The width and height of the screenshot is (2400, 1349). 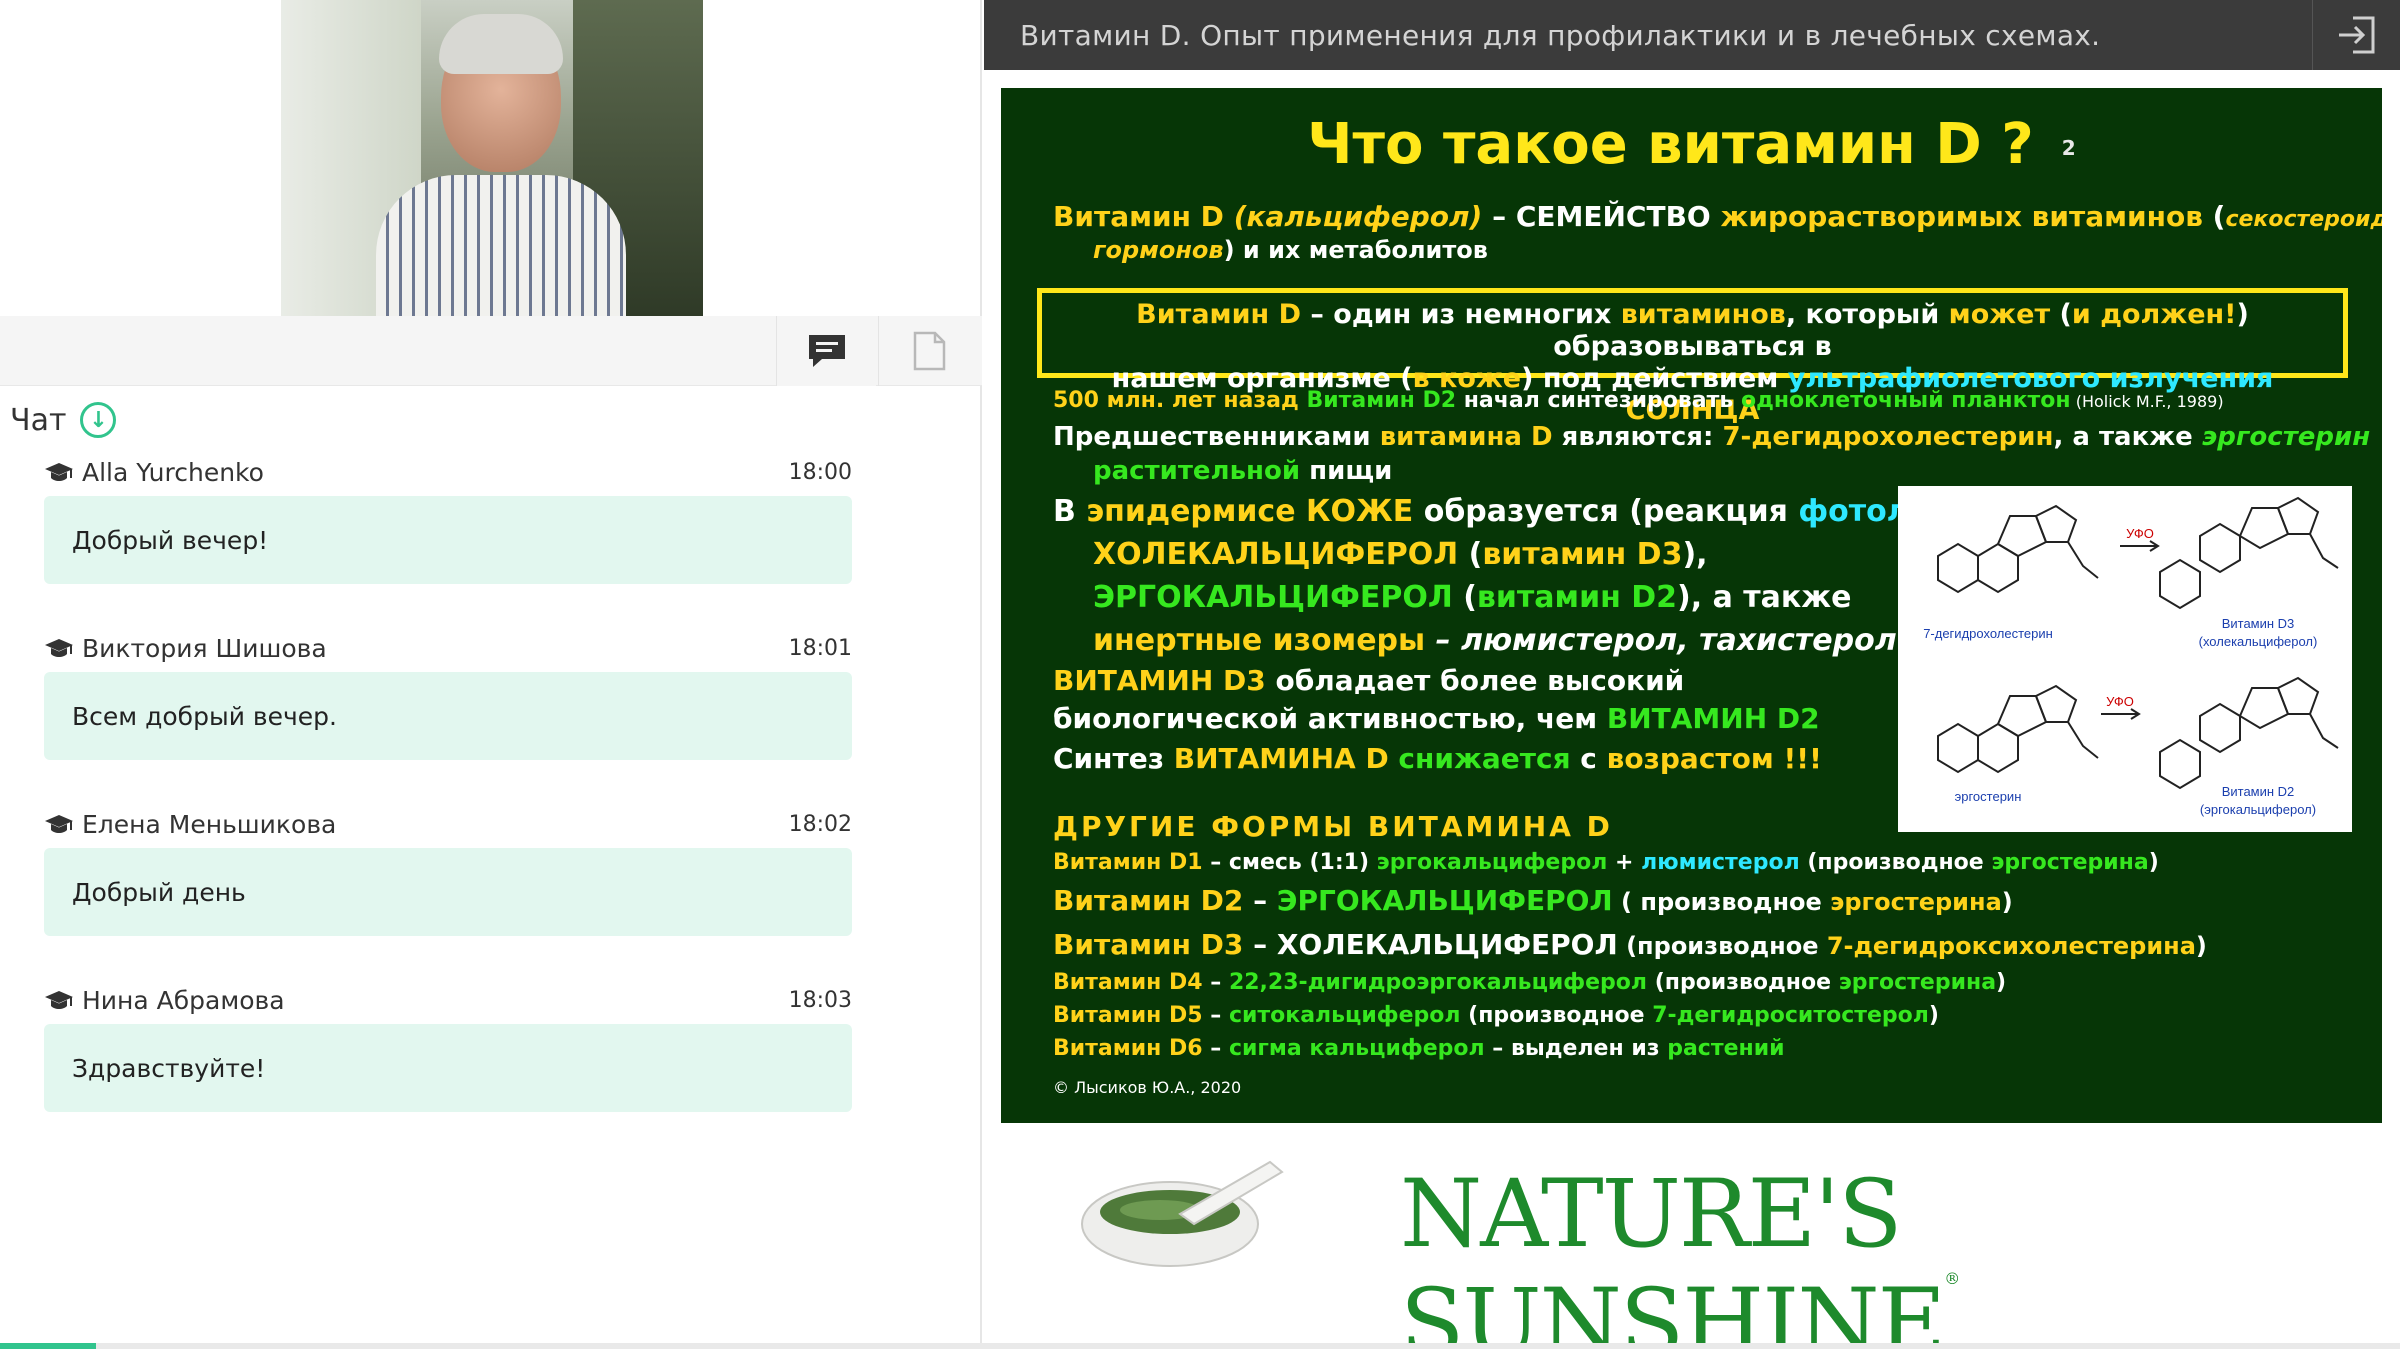 I want to click on chat-heading: Чат ↓, so click(x=63, y=420).